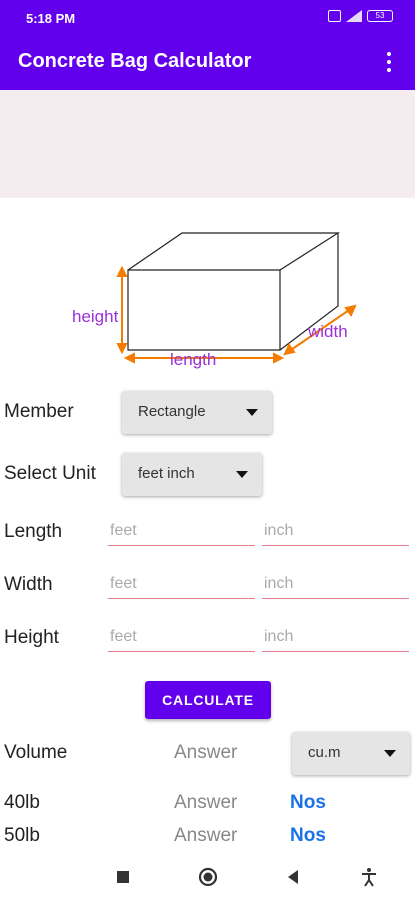 The height and width of the screenshot is (900, 415). What do you see at coordinates (28, 584) in the screenshot?
I see `width-row-label: Width` at bounding box center [28, 584].